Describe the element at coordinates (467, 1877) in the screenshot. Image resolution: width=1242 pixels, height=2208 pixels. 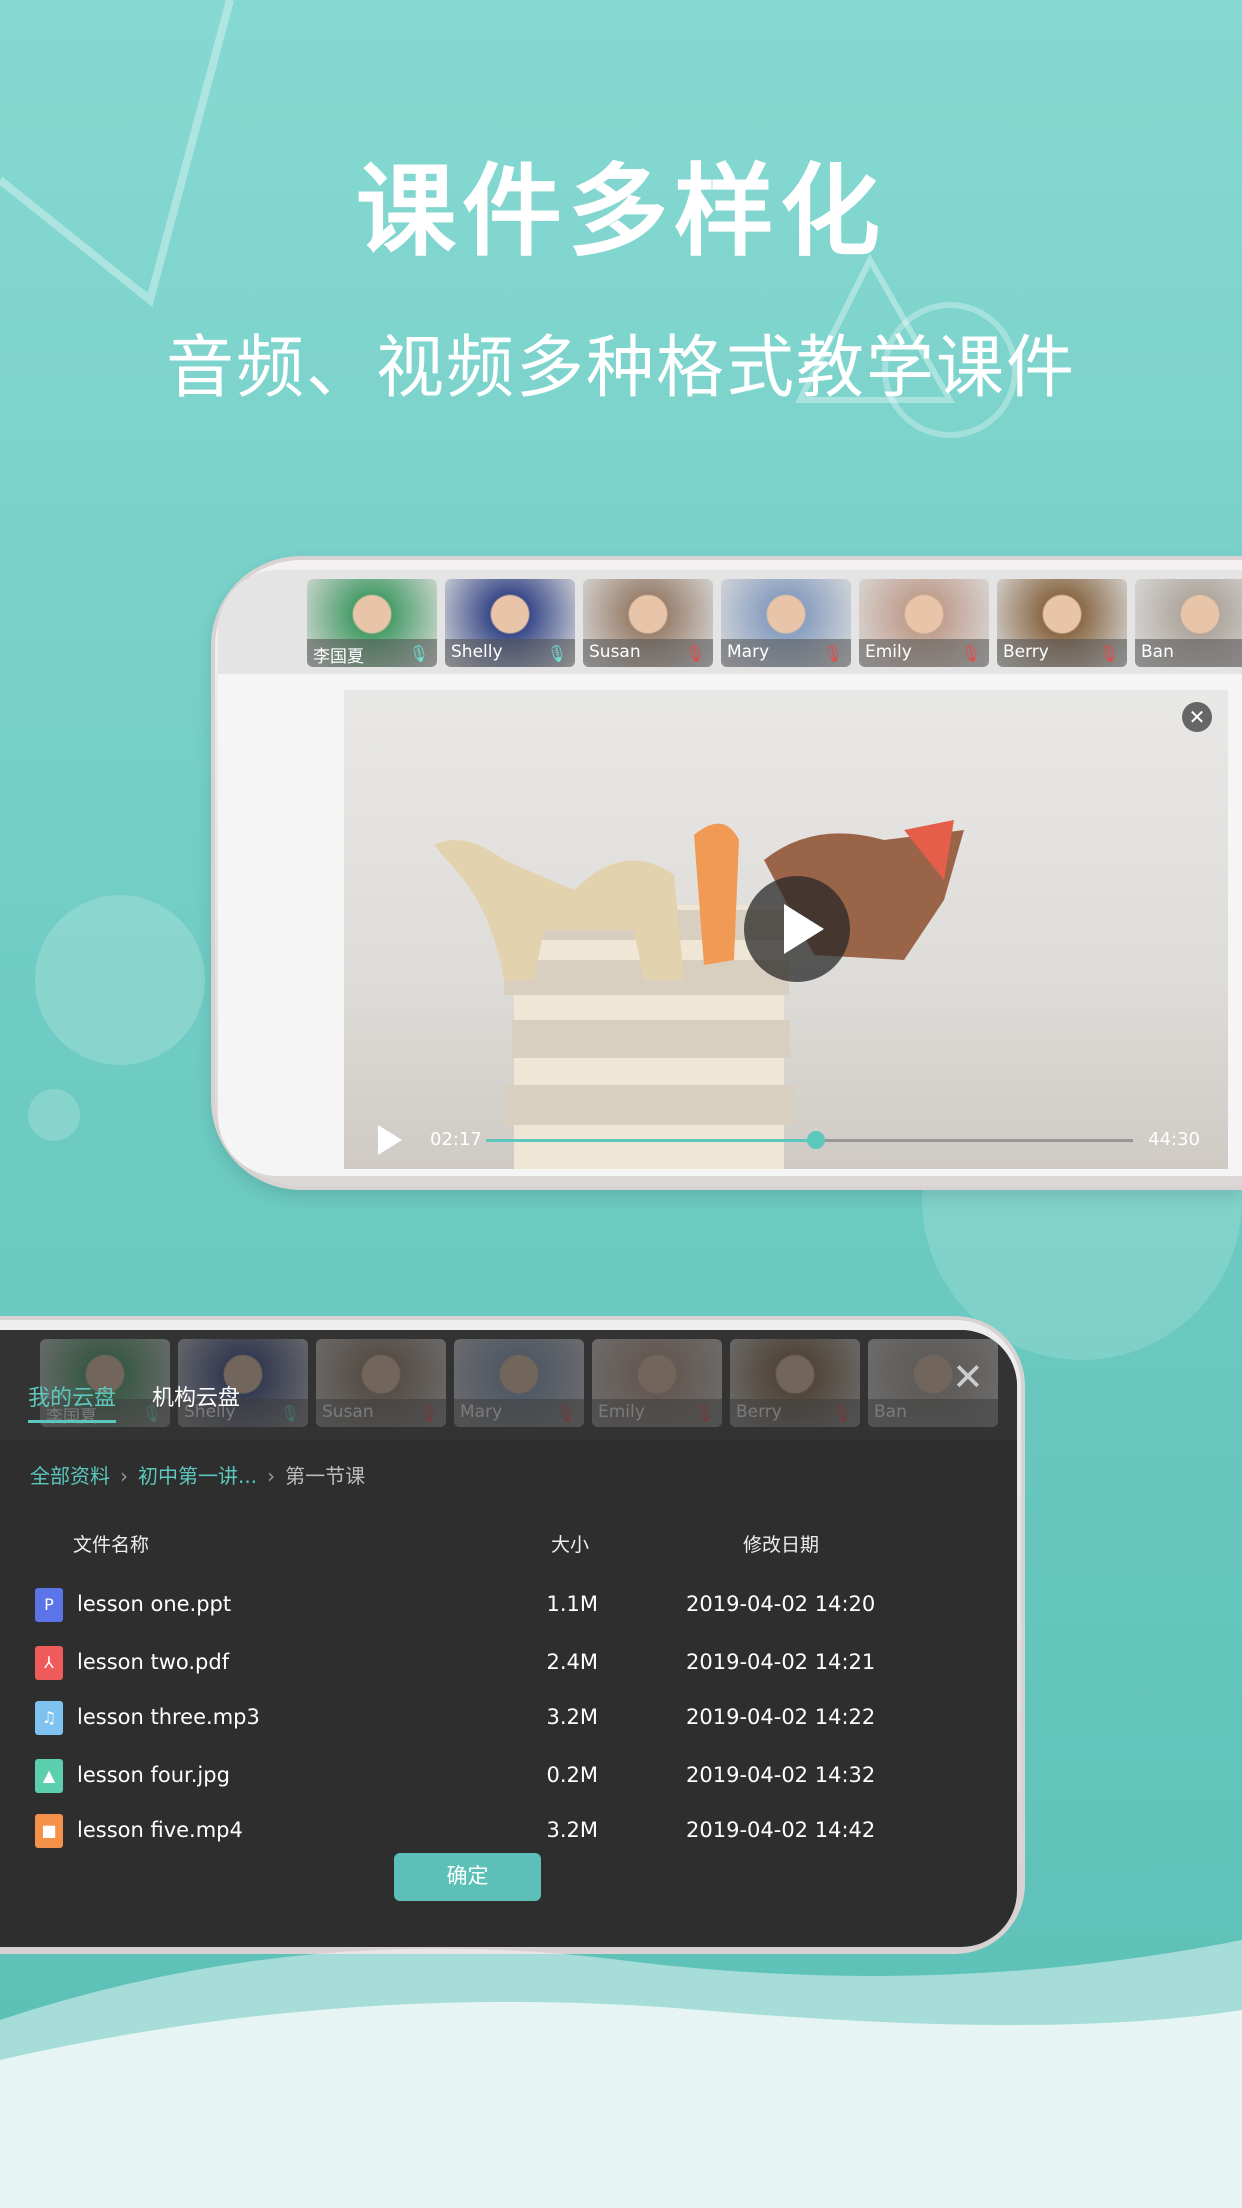
I see `confirm-button: 确定` at that location.